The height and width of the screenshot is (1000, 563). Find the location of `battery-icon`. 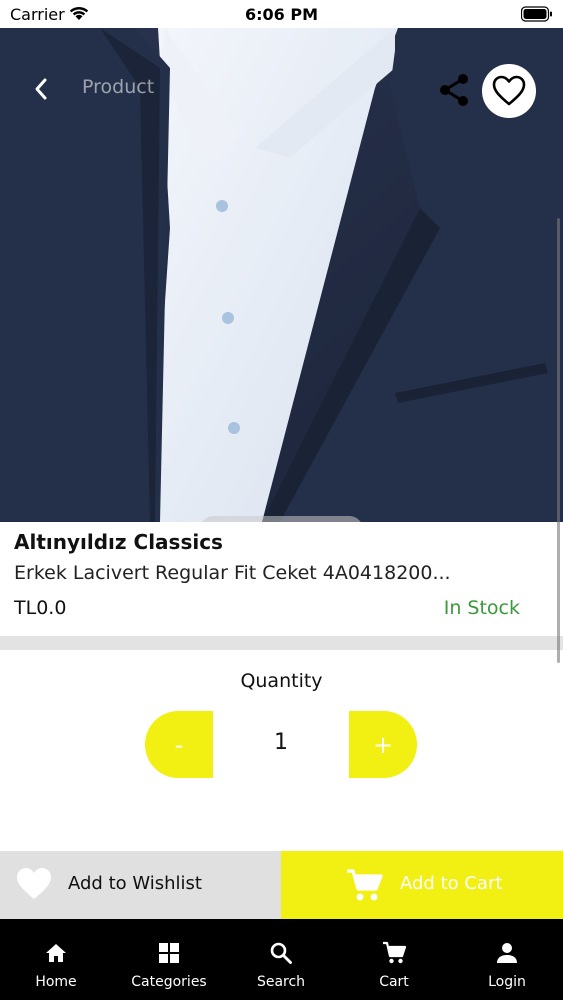

battery-icon is located at coordinates (536, 14).